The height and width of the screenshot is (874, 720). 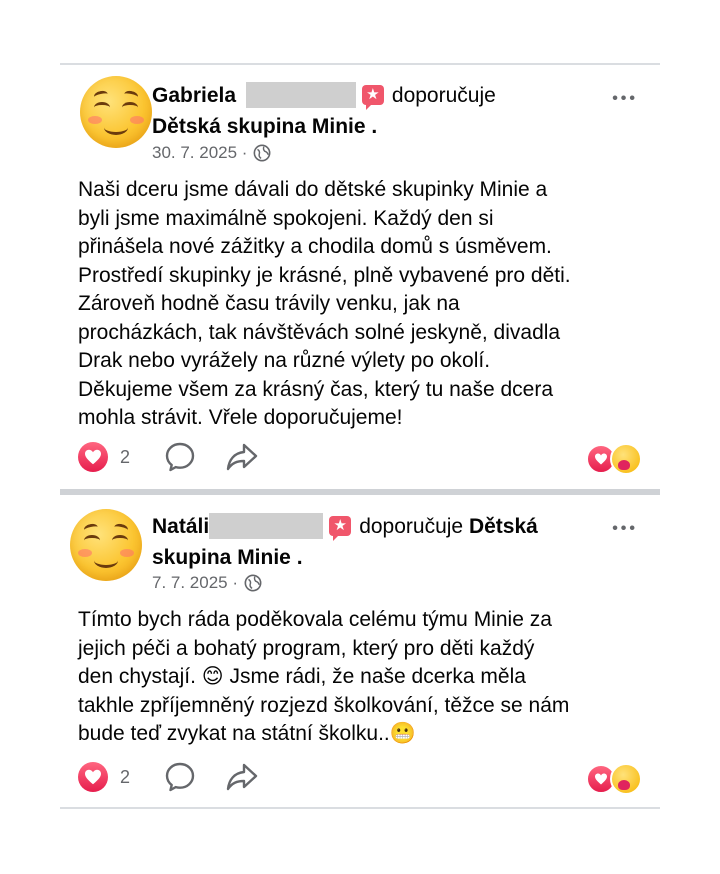 What do you see at coordinates (221, 557) in the screenshot?
I see `page-name-link-cont: skupina Minie` at bounding box center [221, 557].